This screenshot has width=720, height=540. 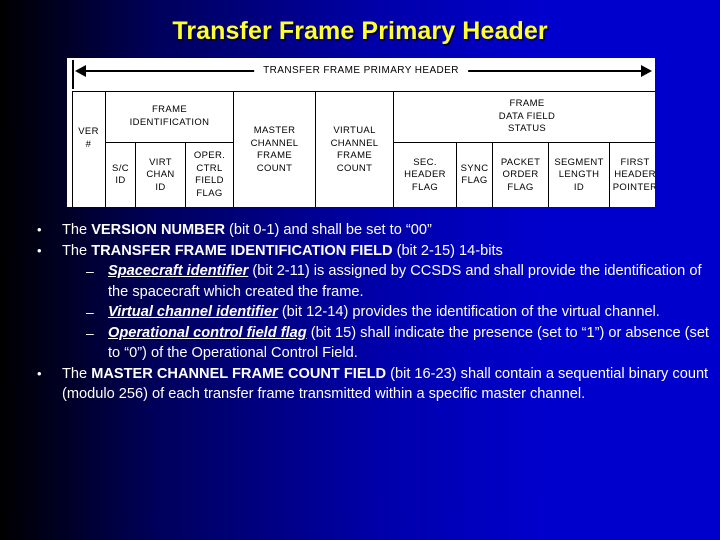 I want to click on span-start-tick, so click(x=73, y=74).